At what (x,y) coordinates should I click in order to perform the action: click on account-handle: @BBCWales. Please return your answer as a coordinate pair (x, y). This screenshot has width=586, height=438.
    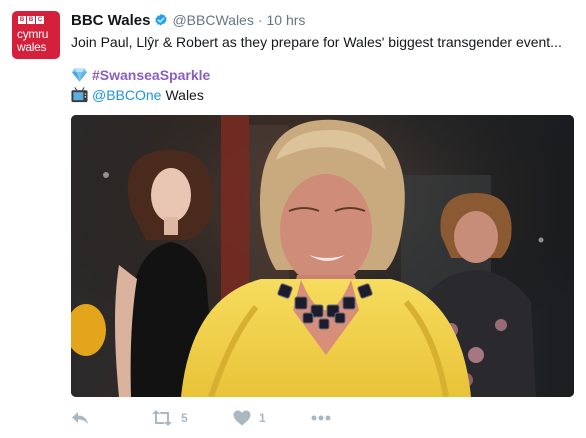
    Looking at the image, I should click on (212, 20).